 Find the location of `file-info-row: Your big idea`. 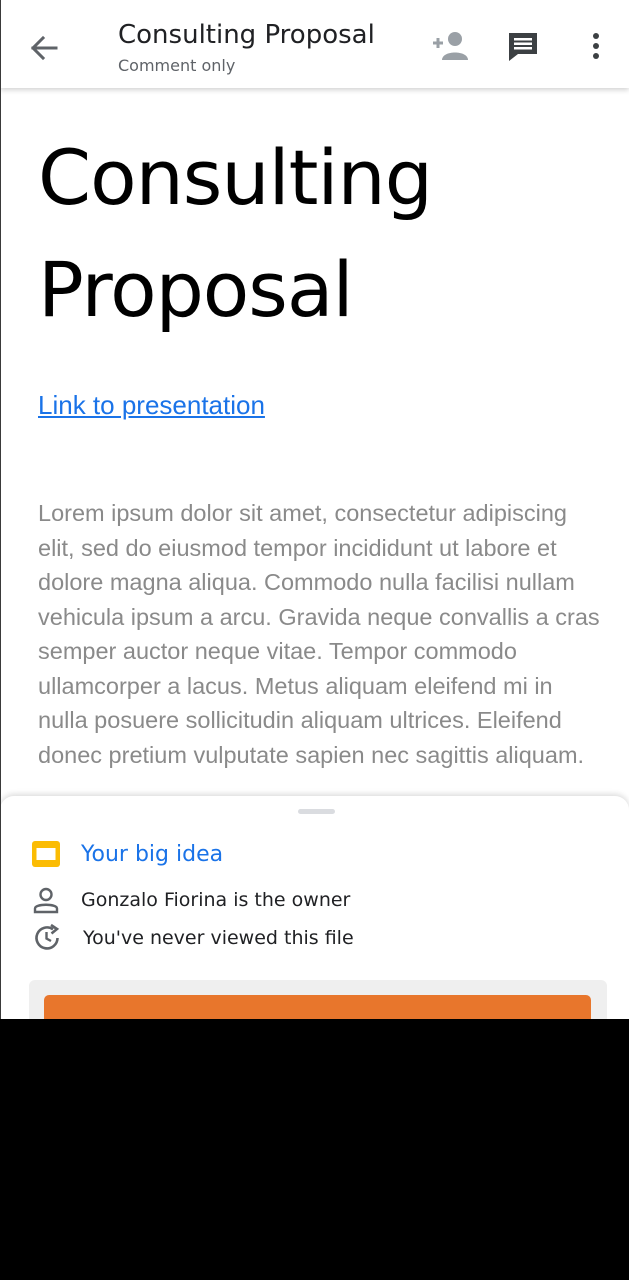

file-info-row: Your big idea is located at coordinates (127, 854).